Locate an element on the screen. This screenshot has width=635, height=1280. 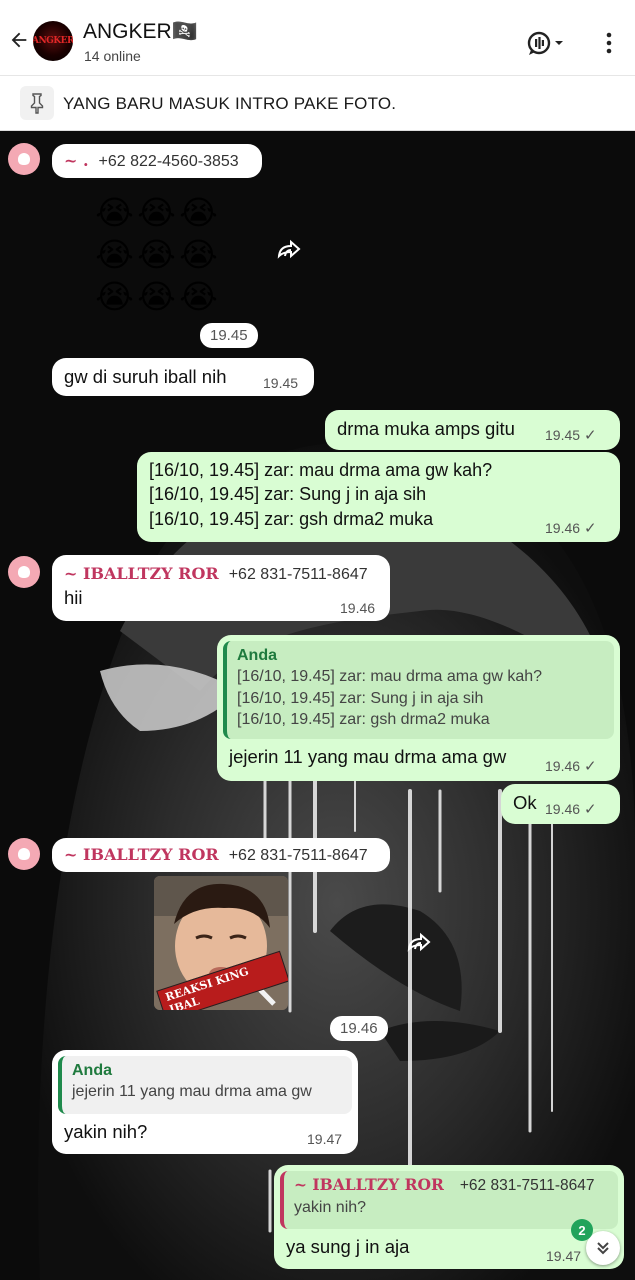
message-text: hii is located at coordinates (73, 597).